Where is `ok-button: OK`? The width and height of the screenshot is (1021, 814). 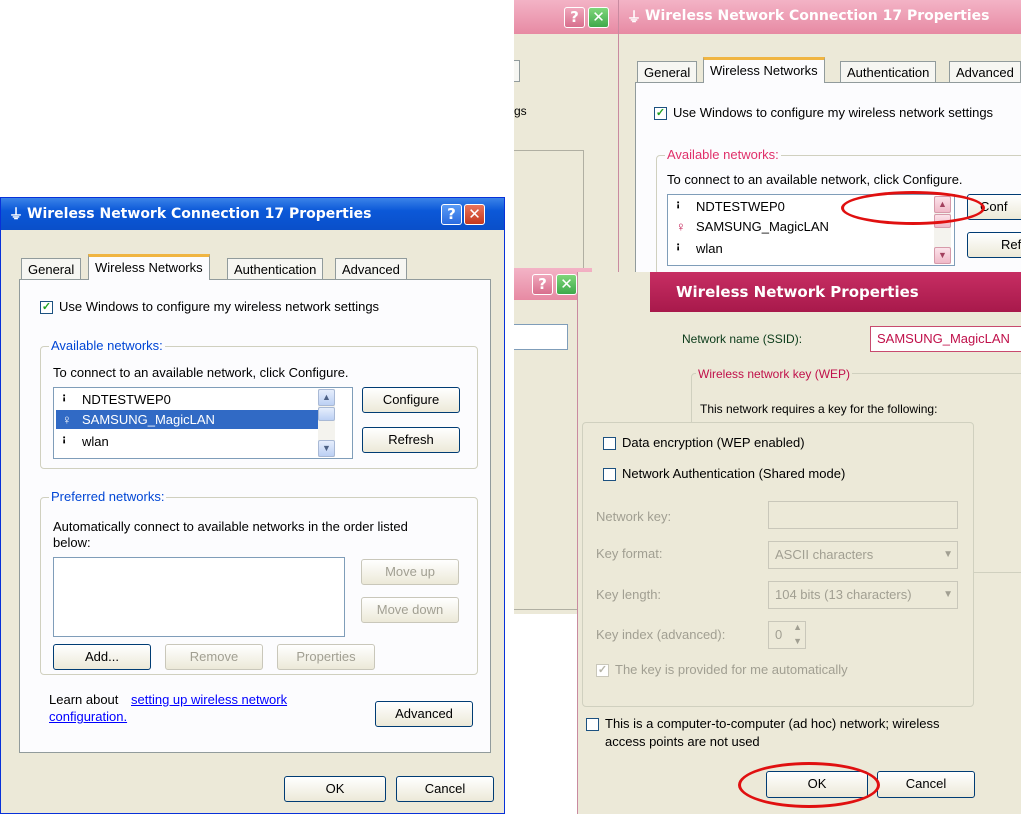
ok-button: OK is located at coordinates (335, 789).